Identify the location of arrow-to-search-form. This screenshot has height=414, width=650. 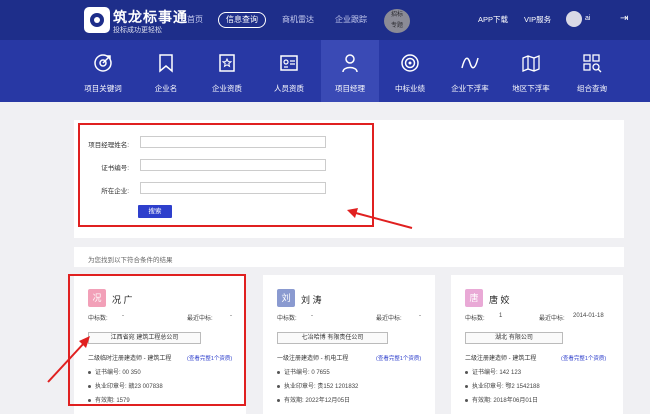
(382, 220).